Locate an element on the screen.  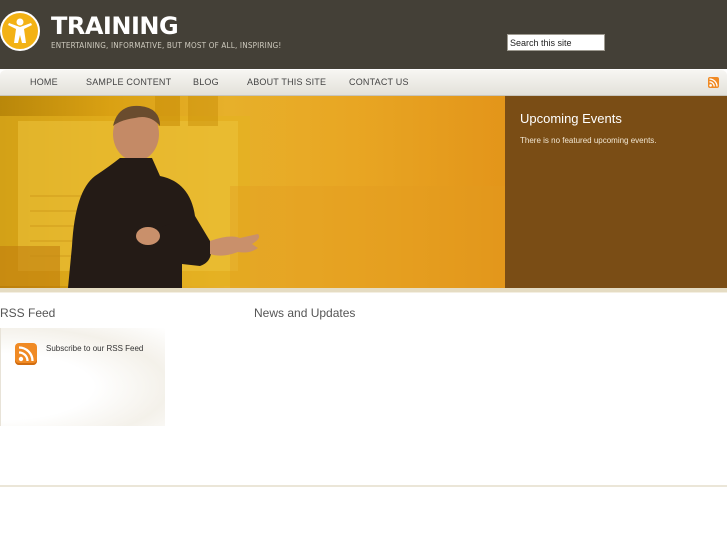
logo-person-icon is located at coordinates (20, 31).